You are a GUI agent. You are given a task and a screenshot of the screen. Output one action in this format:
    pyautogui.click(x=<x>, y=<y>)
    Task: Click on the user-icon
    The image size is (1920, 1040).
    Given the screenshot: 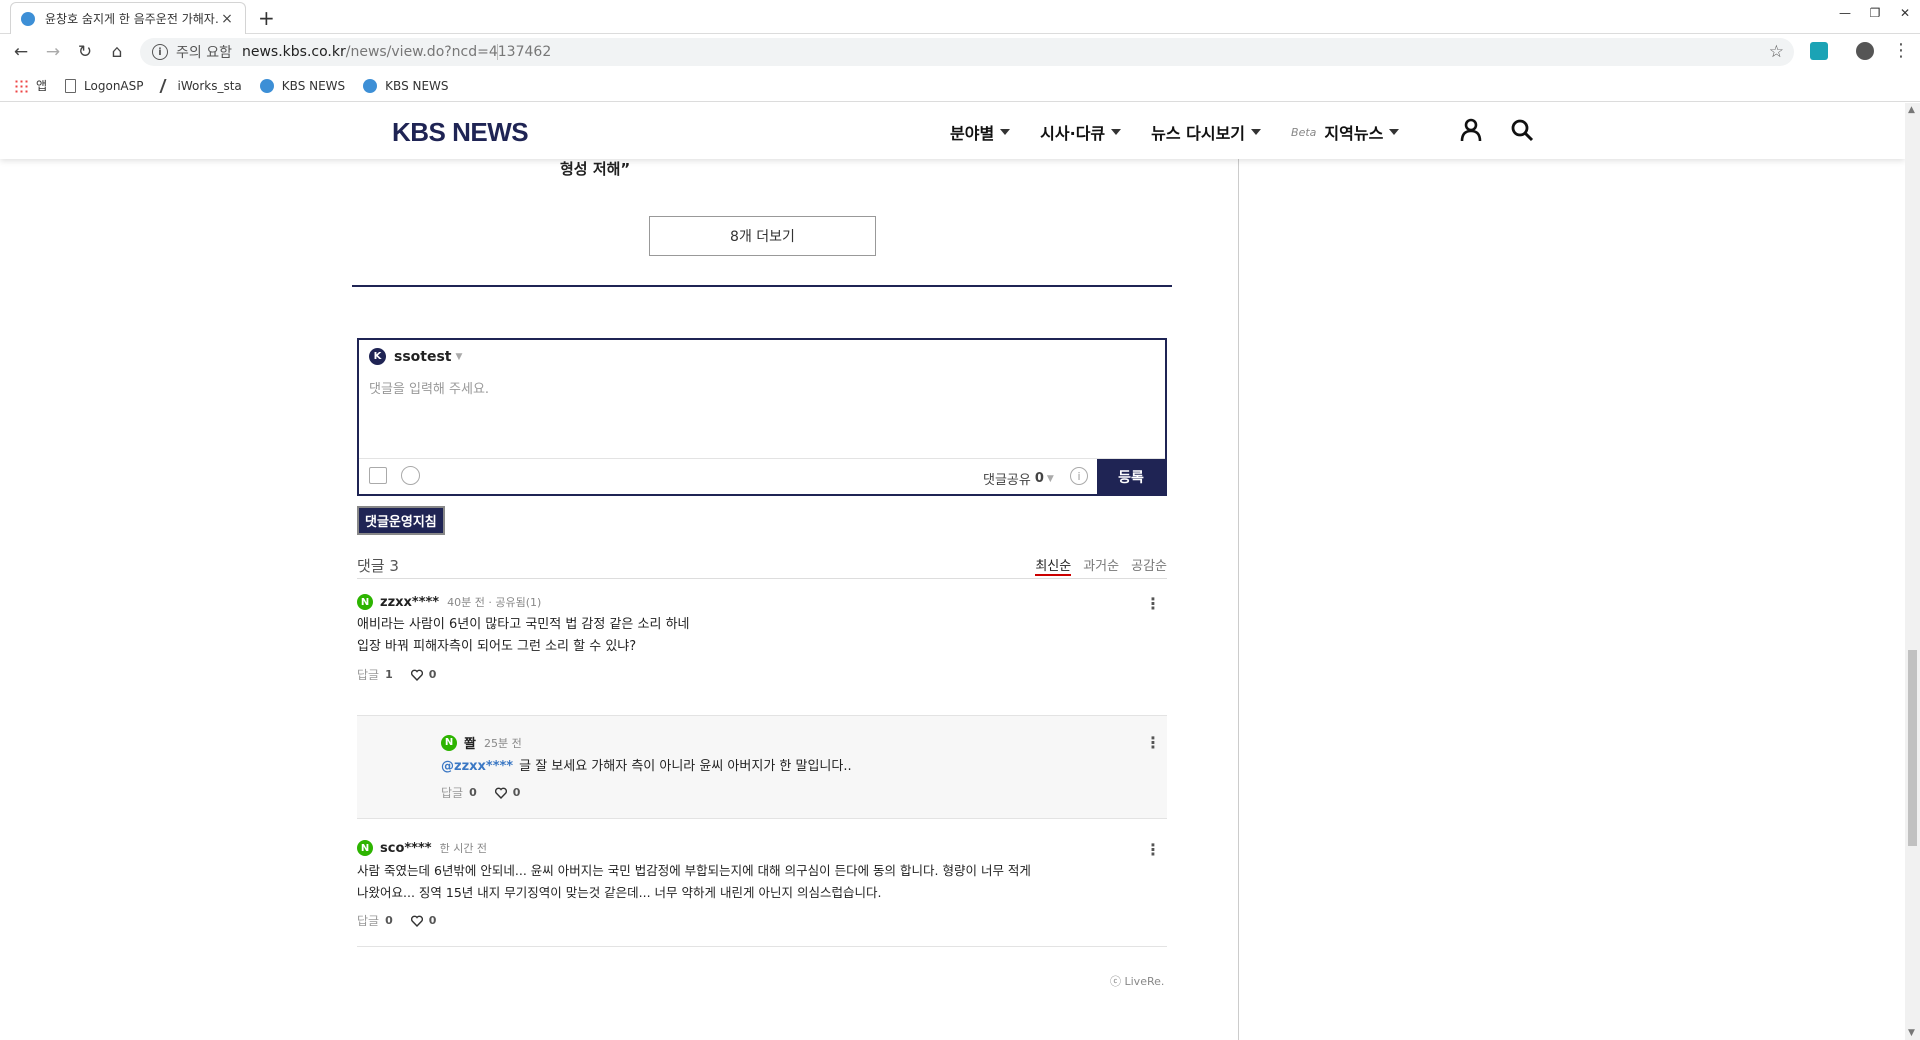 What is the action you would take?
    pyautogui.click(x=1471, y=130)
    